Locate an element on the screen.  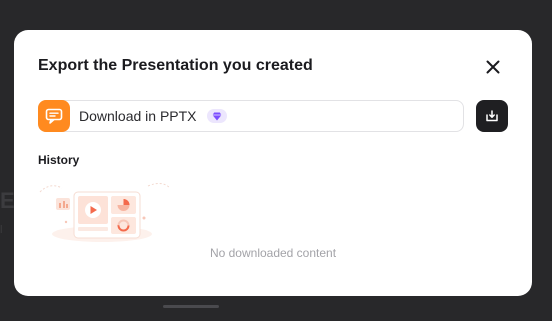
close-button is located at coordinates (493, 67).